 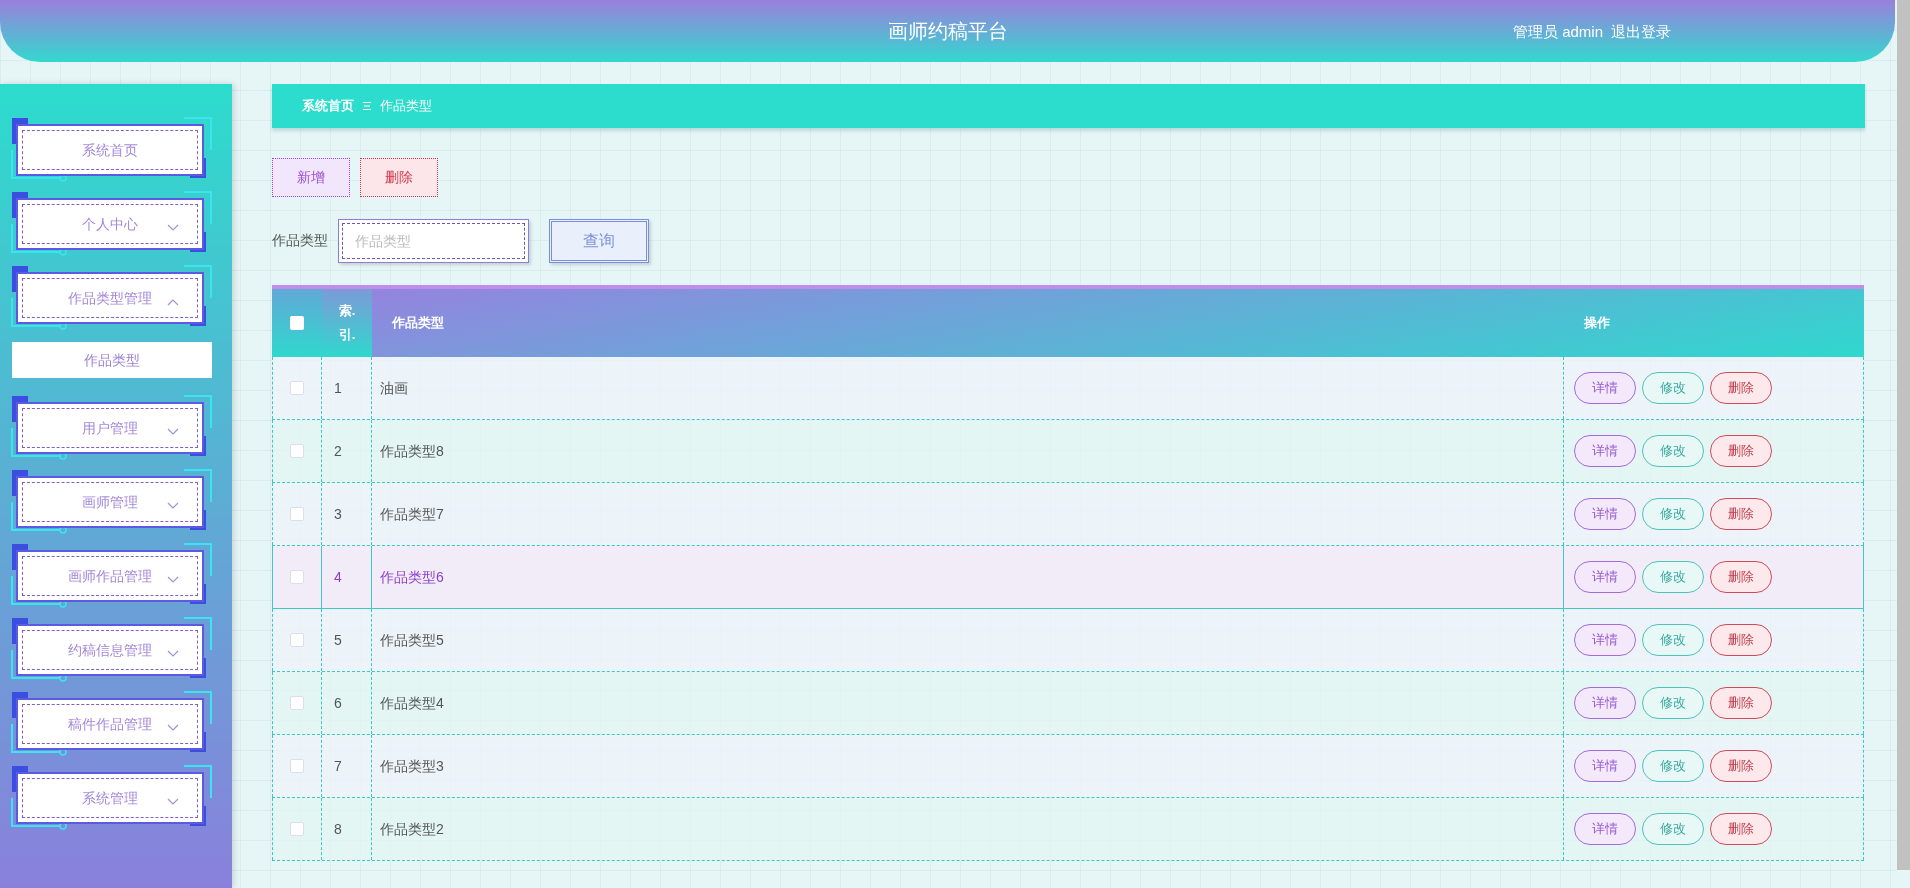 I want to click on table-cell-text: 4, so click(x=338, y=577).